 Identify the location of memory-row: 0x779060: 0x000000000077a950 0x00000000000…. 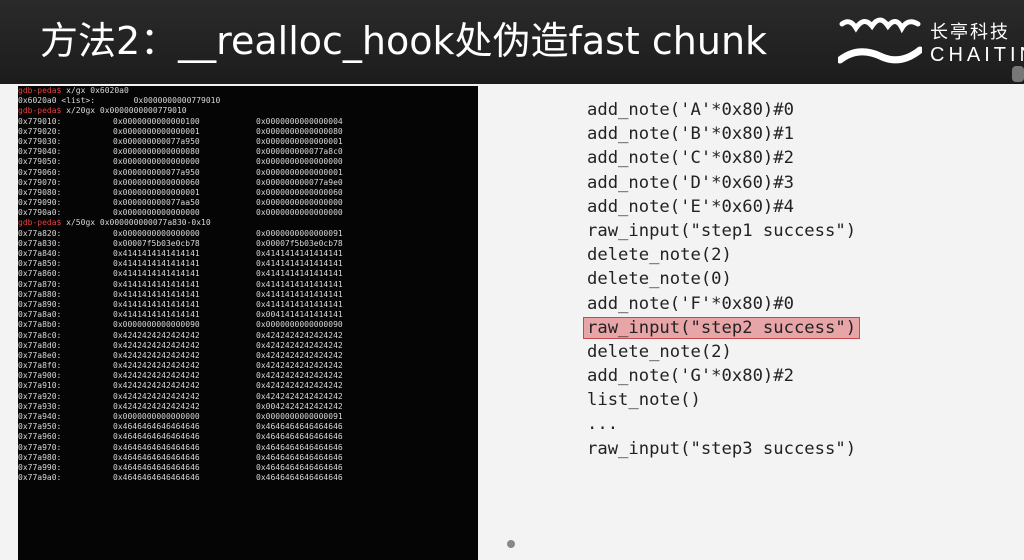
(248, 173).